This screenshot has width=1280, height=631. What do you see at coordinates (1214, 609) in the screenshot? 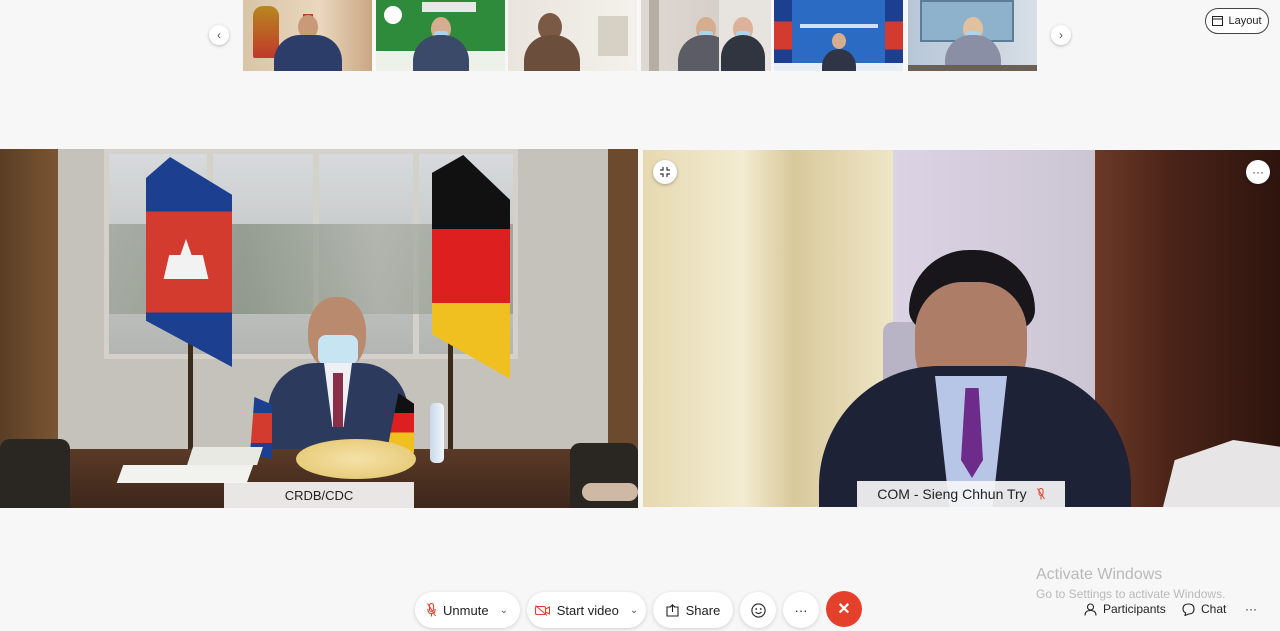
I see `chat-label: Chat` at bounding box center [1214, 609].